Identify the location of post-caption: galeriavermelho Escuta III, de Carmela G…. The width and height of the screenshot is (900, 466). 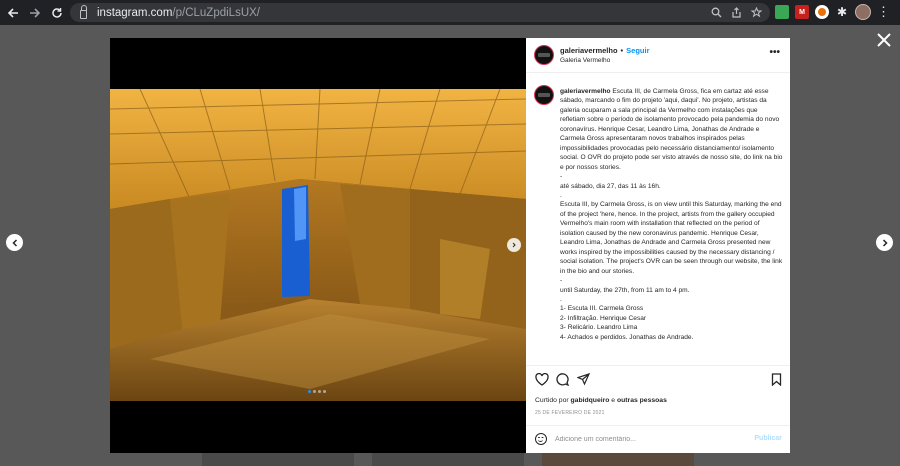
(672, 214).